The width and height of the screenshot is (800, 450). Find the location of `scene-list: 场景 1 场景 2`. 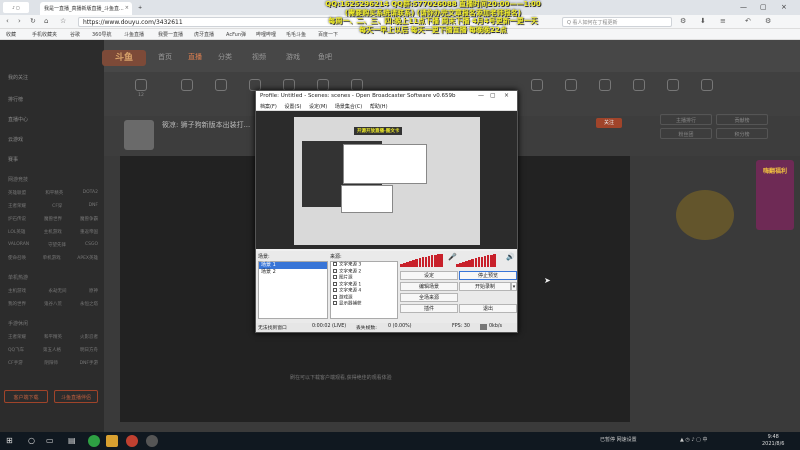

scene-list: 场景 1 场景 2 is located at coordinates (293, 290).